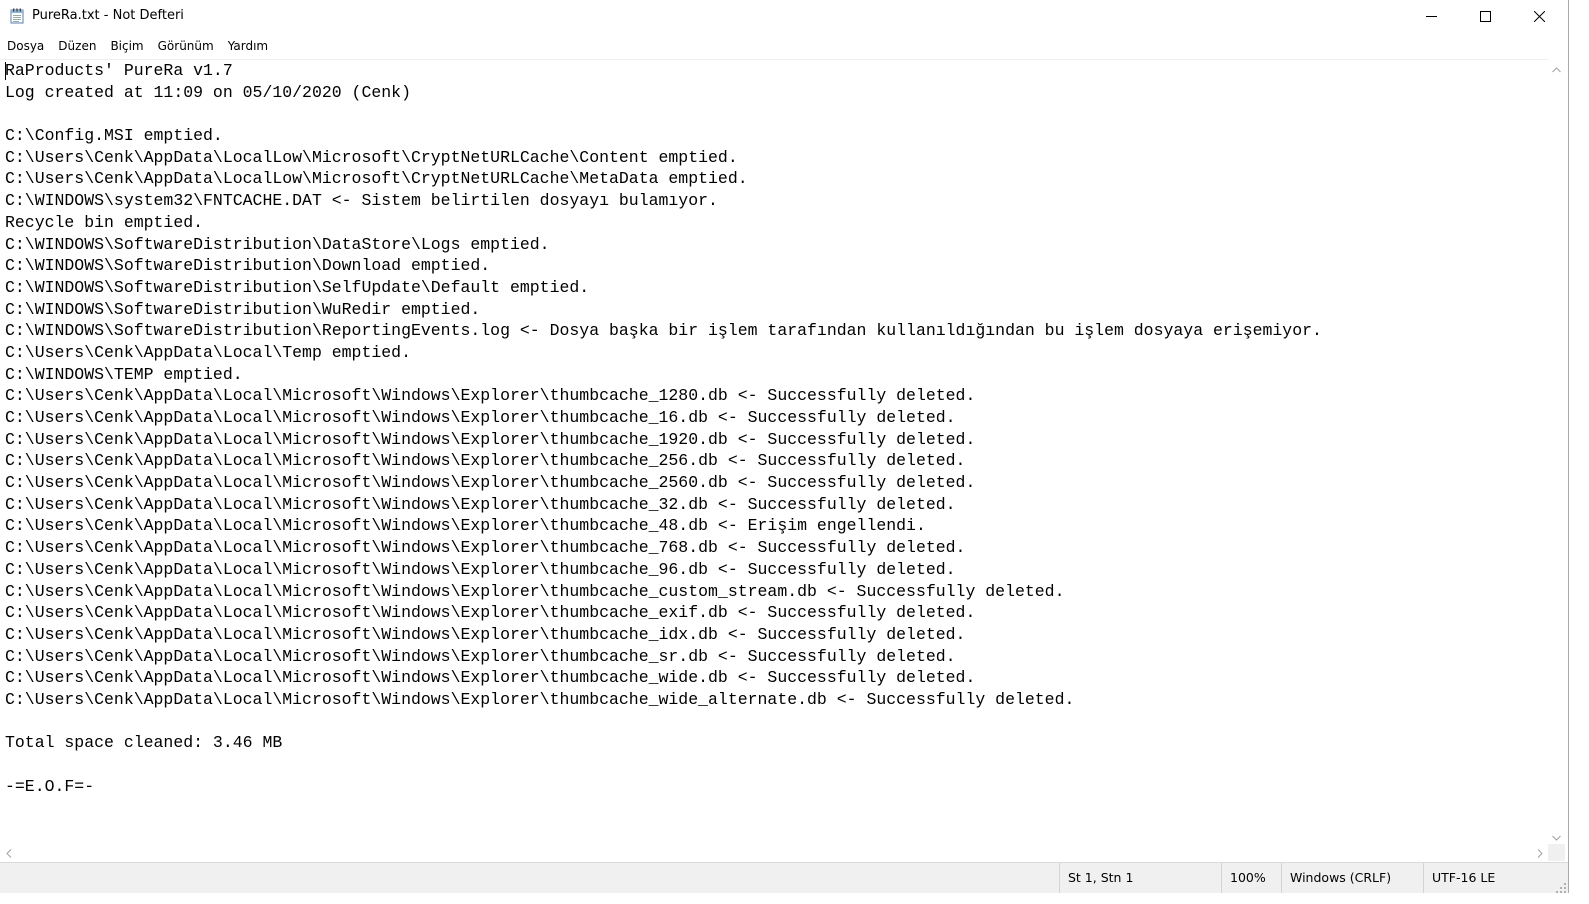  Describe the element at coordinates (248, 46) in the screenshot. I see `menu-help: Yardım` at that location.